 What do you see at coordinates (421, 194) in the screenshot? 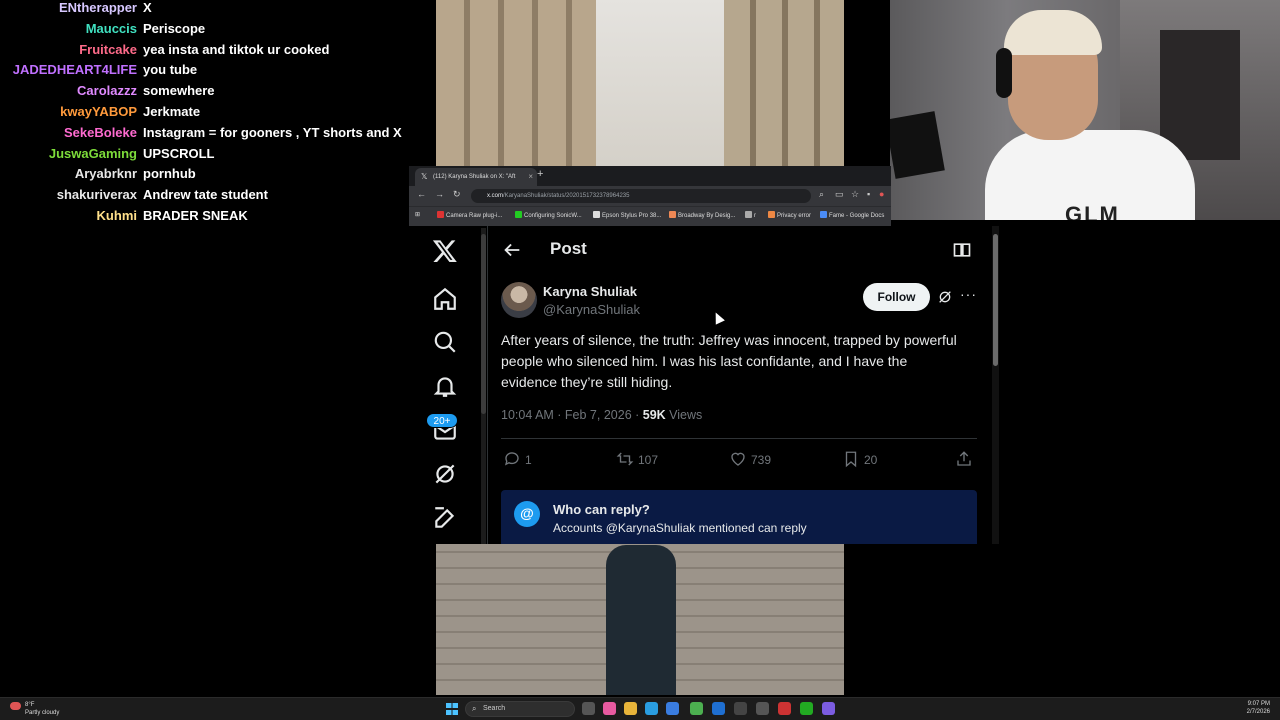
I see `back-arrow-icon: ←` at bounding box center [421, 194].